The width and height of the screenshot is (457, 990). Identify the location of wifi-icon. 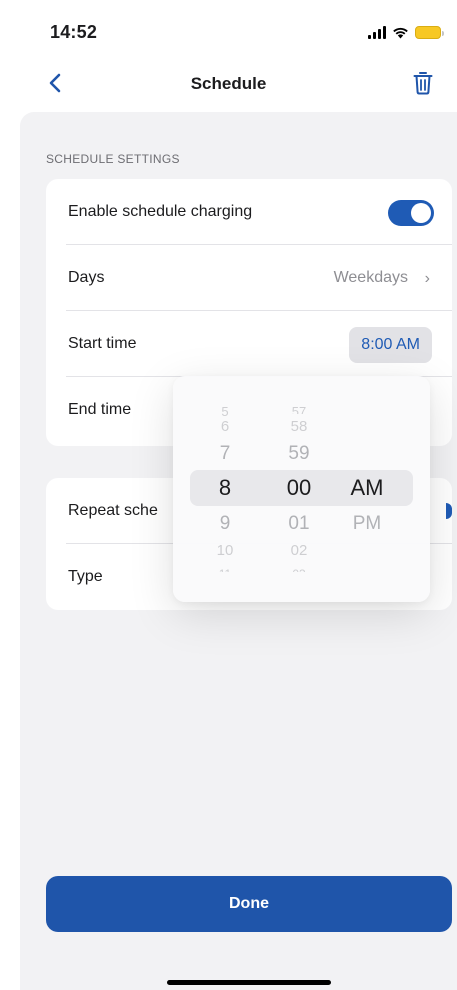
(400, 32).